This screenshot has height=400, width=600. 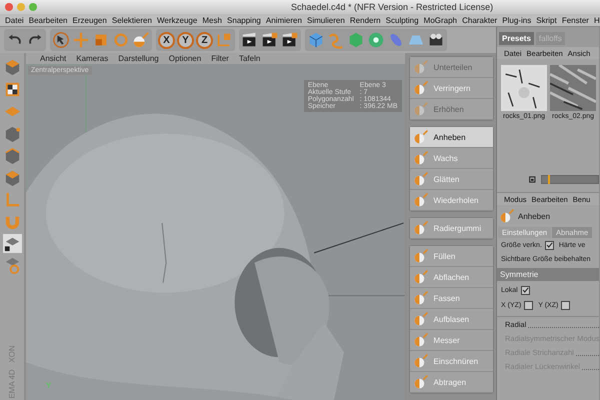 What do you see at coordinates (402, 20) in the screenshot?
I see `menu-item: Sculpting` at bounding box center [402, 20].